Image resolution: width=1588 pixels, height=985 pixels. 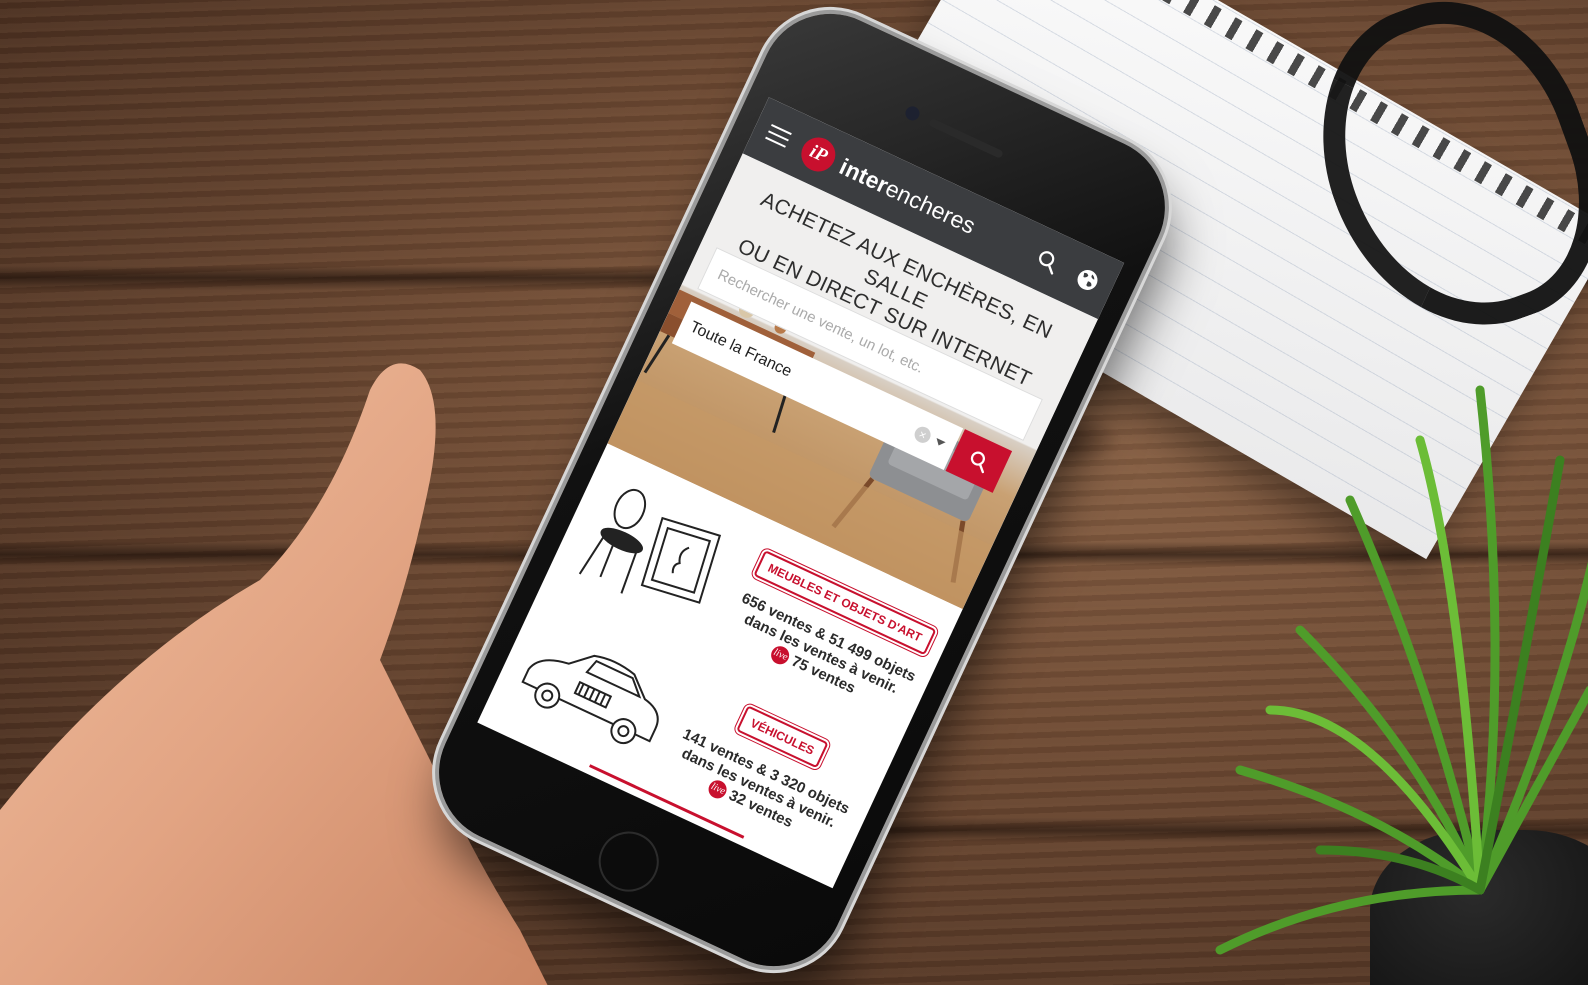 I want to click on globe-icon, so click(x=1088, y=280).